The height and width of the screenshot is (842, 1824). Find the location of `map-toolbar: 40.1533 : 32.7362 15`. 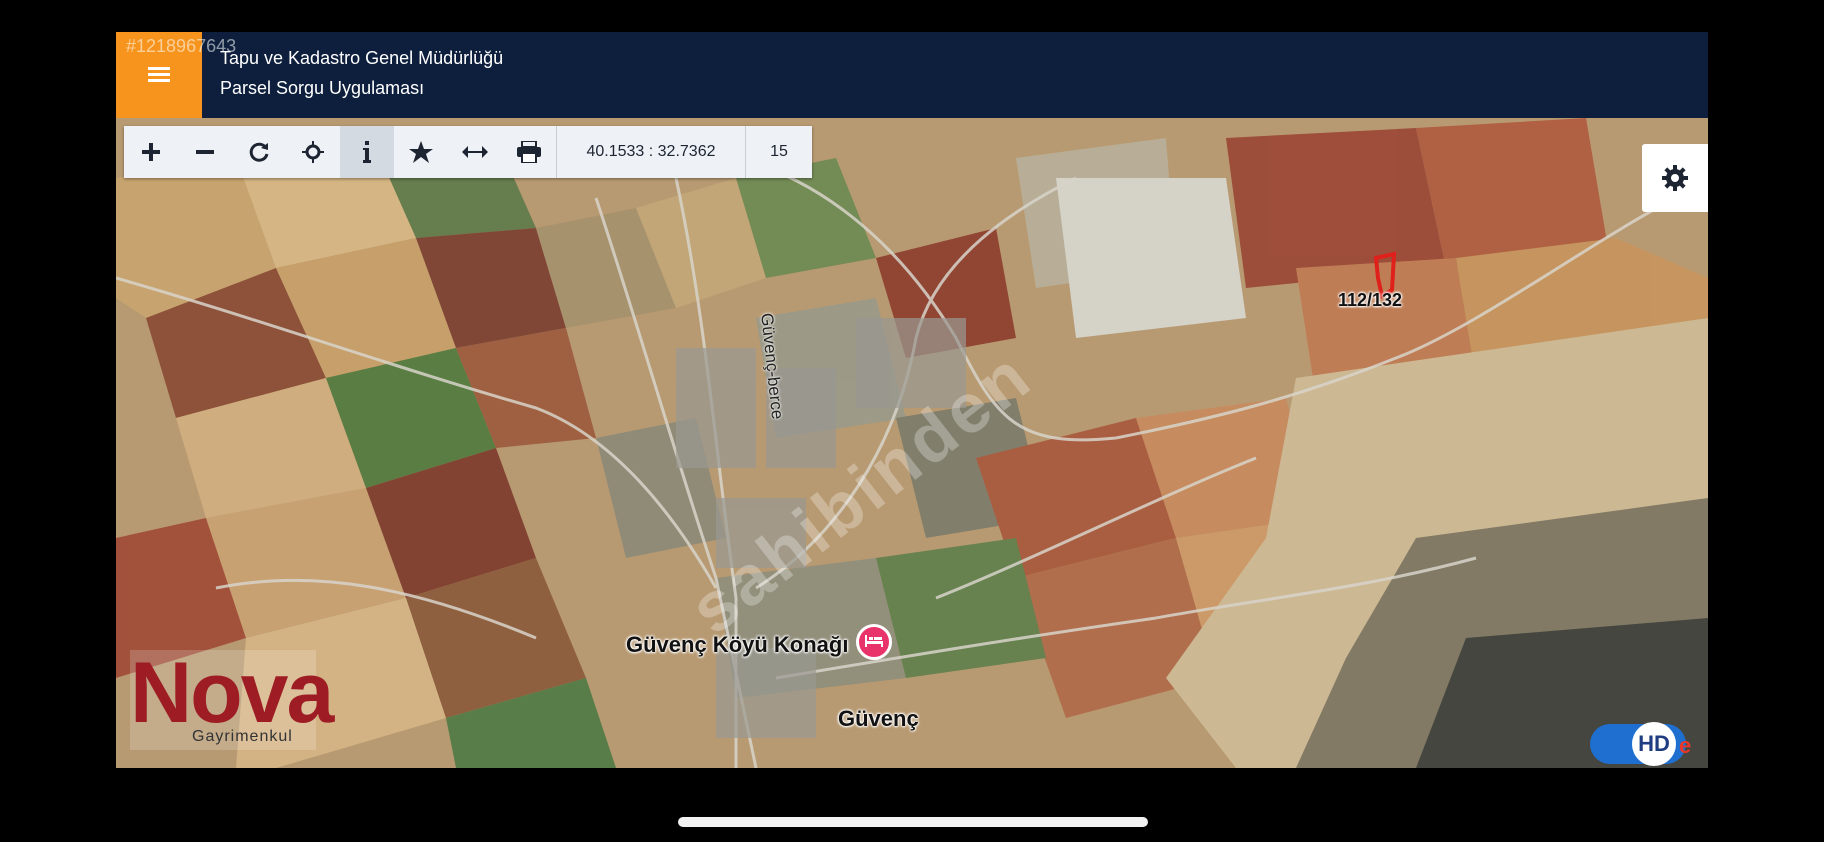

map-toolbar: 40.1533 : 32.7362 15 is located at coordinates (468, 152).